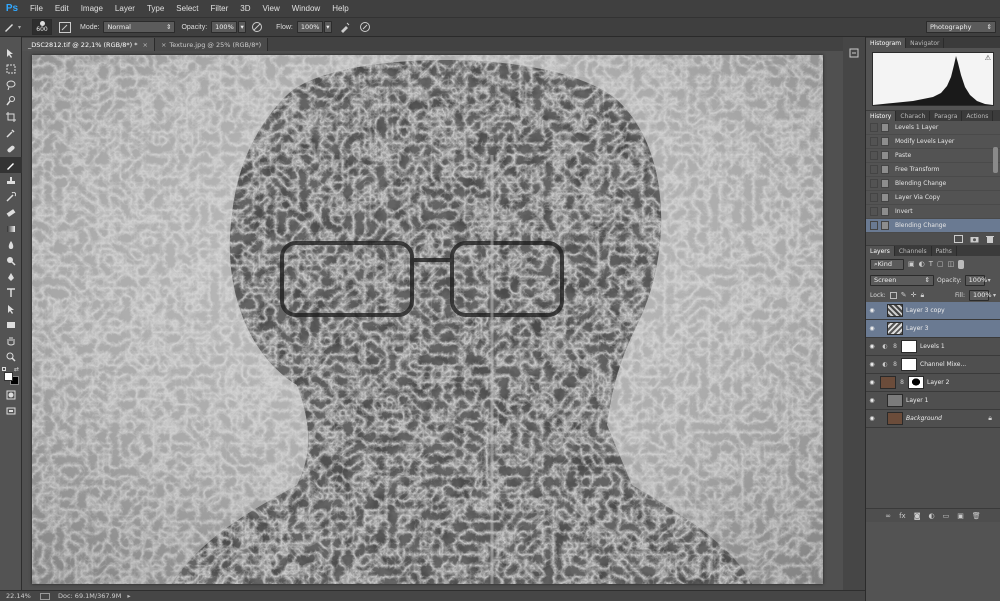 The height and width of the screenshot is (601, 1000). Describe the element at coordinates (92, 8) in the screenshot. I see `menu-image: Image` at that location.